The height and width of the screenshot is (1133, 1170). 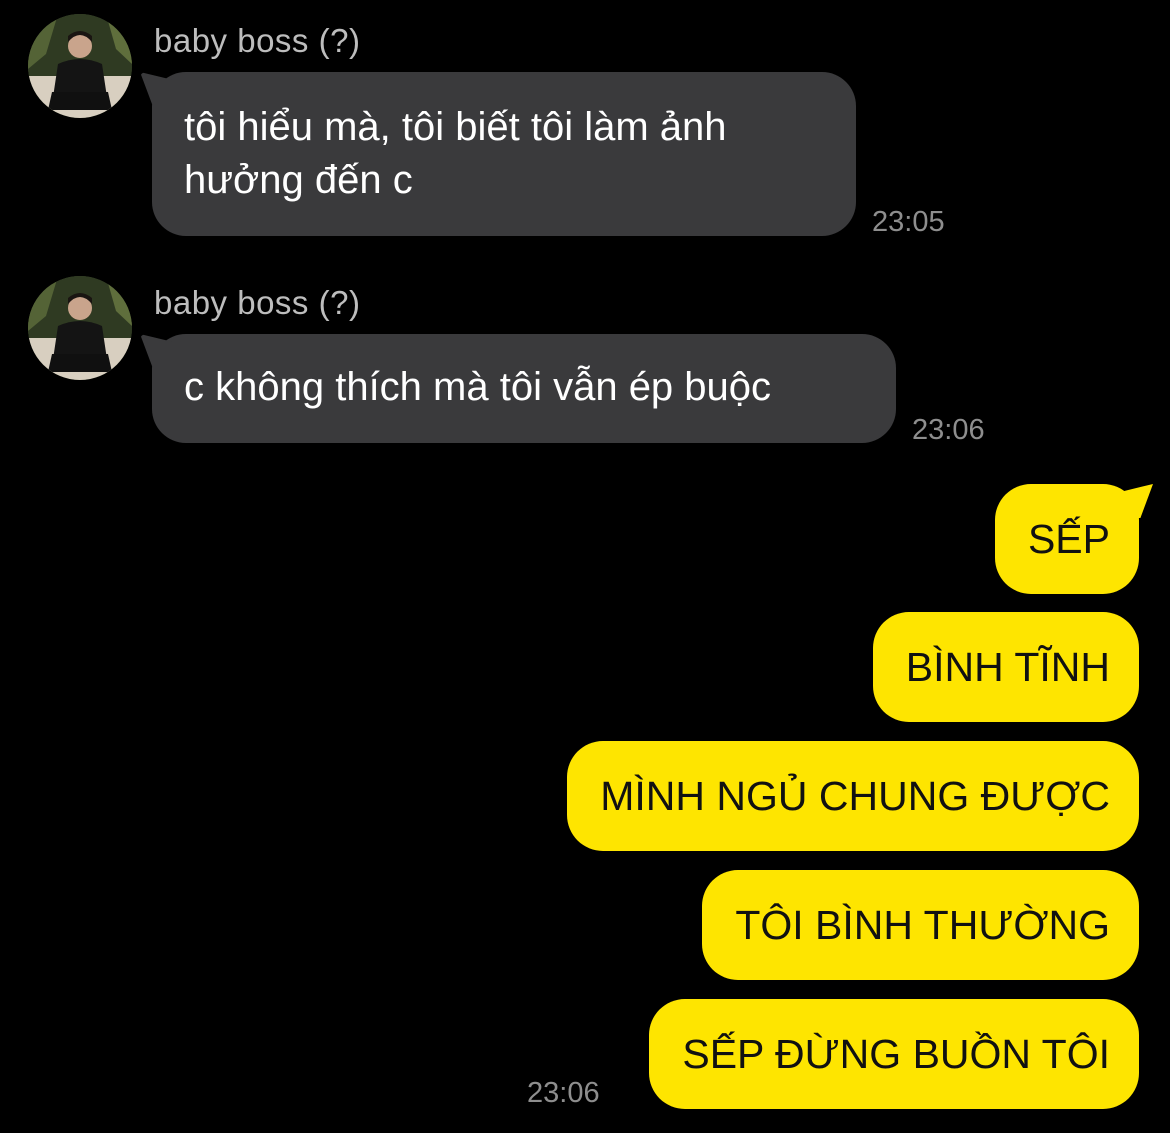 I want to click on message-text: TÔI BÌNH THƯỜNG, so click(x=922, y=925).